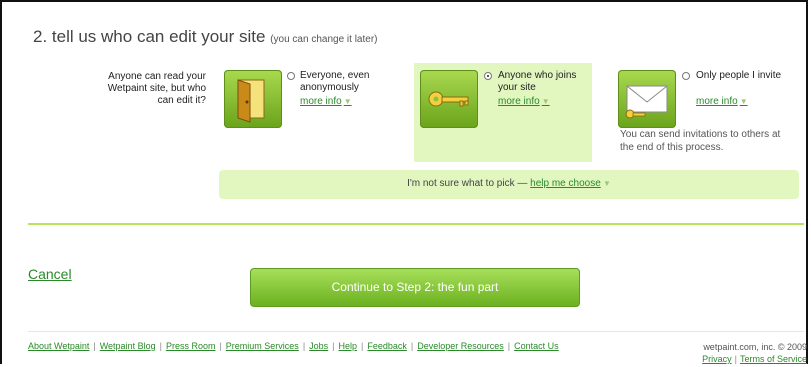 The width and height of the screenshot is (811, 367). Describe the element at coordinates (291, 76) in the screenshot. I see `radio-everyone` at that location.